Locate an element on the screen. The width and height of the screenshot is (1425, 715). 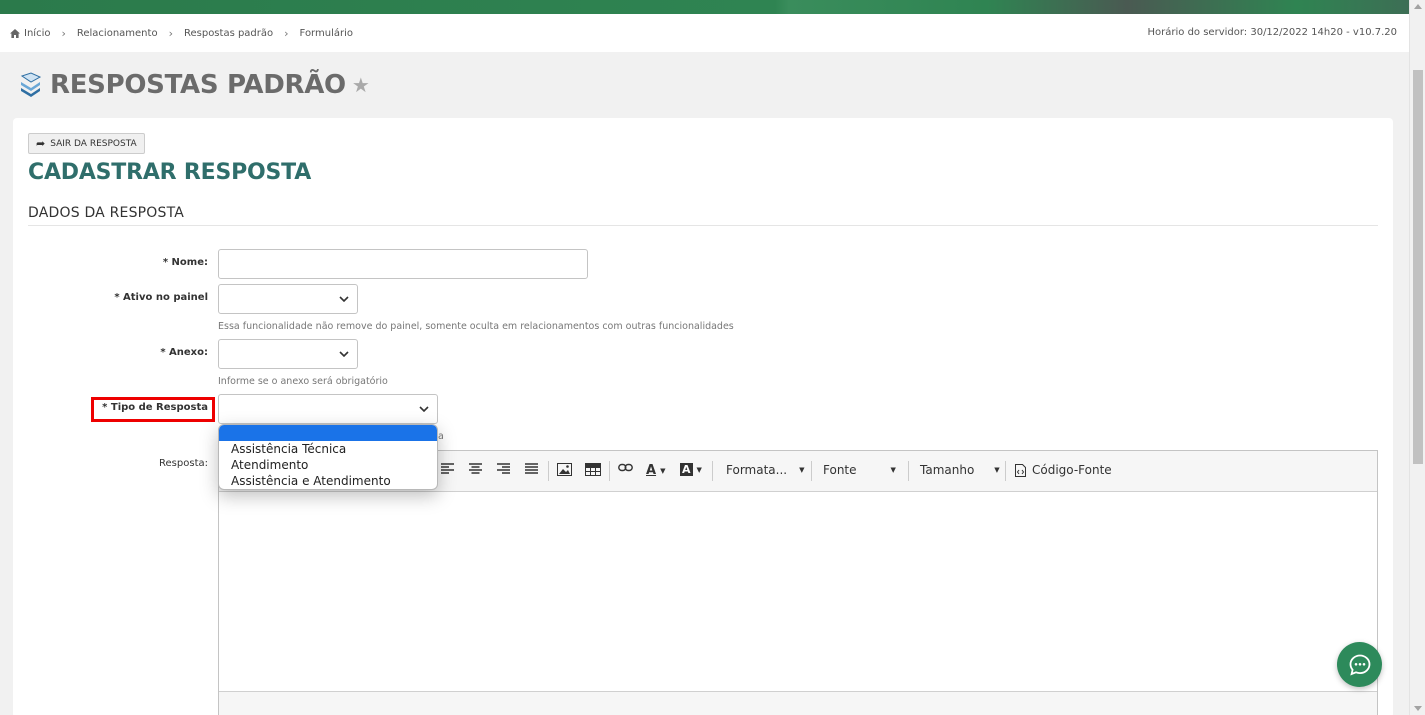
tipo-help: a is located at coordinates (441, 436).